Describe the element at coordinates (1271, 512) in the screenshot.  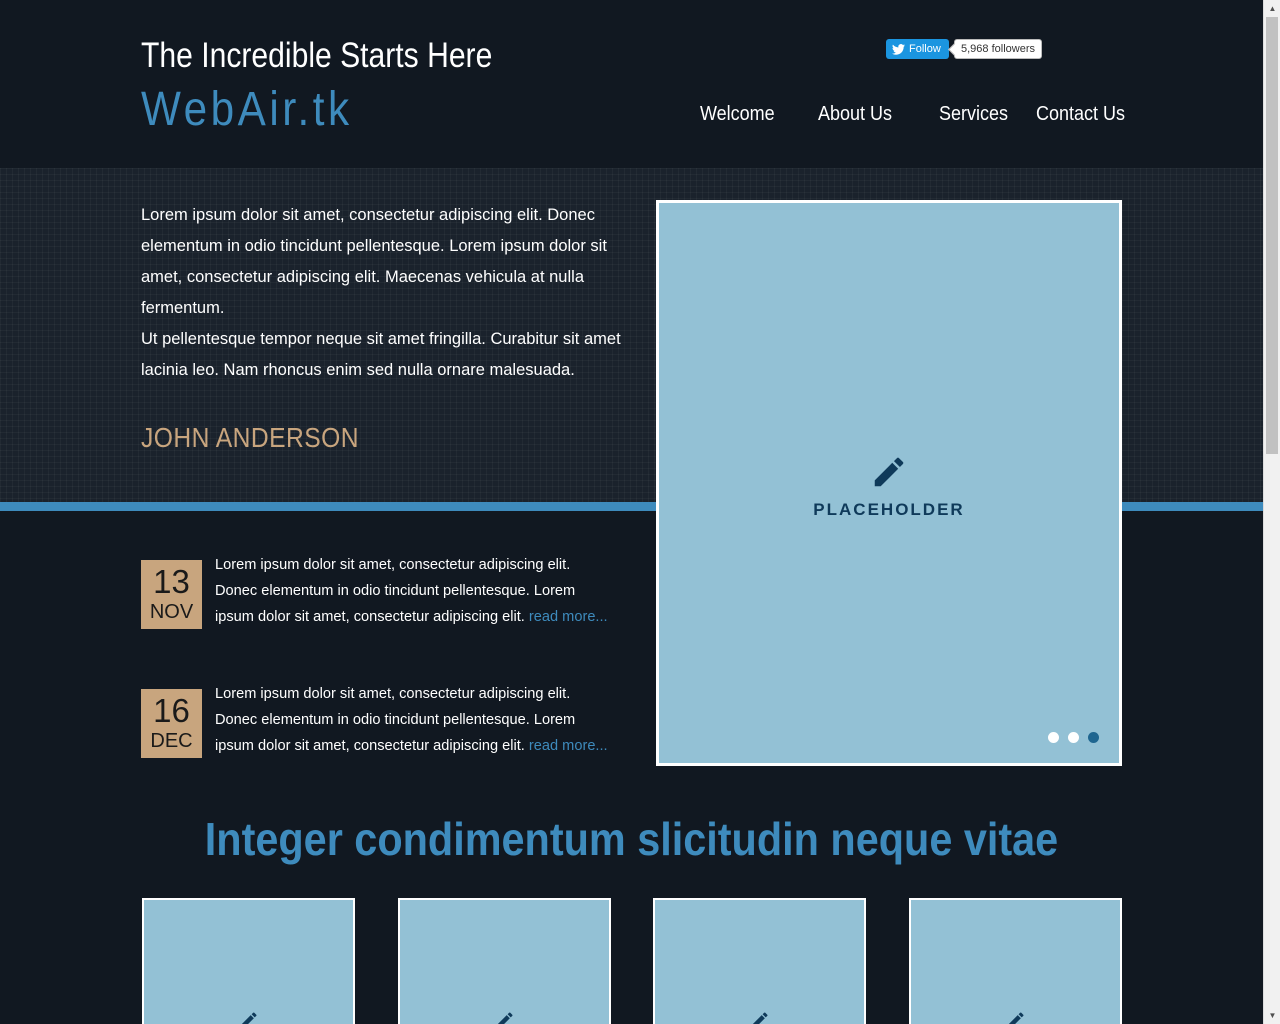
I see `vertical-scrollbar: ▲ ▼` at that location.